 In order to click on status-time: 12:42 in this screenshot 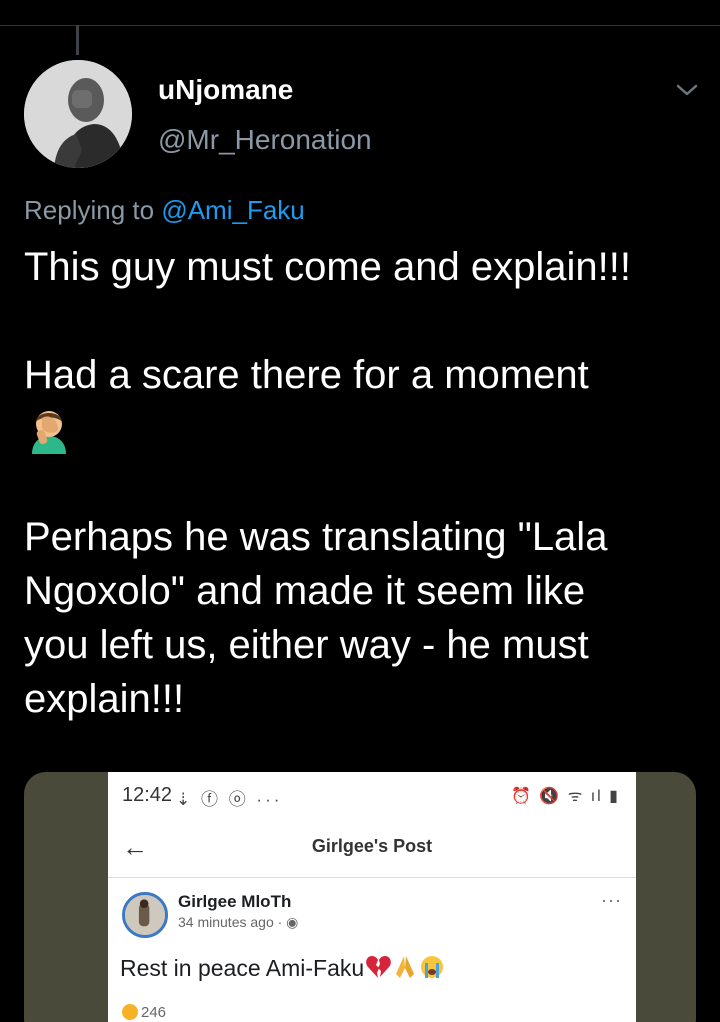, I will do `click(147, 795)`.